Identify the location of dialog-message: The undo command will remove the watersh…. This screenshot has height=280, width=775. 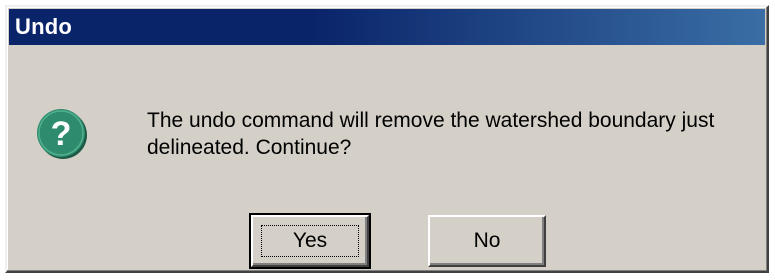
(447, 134).